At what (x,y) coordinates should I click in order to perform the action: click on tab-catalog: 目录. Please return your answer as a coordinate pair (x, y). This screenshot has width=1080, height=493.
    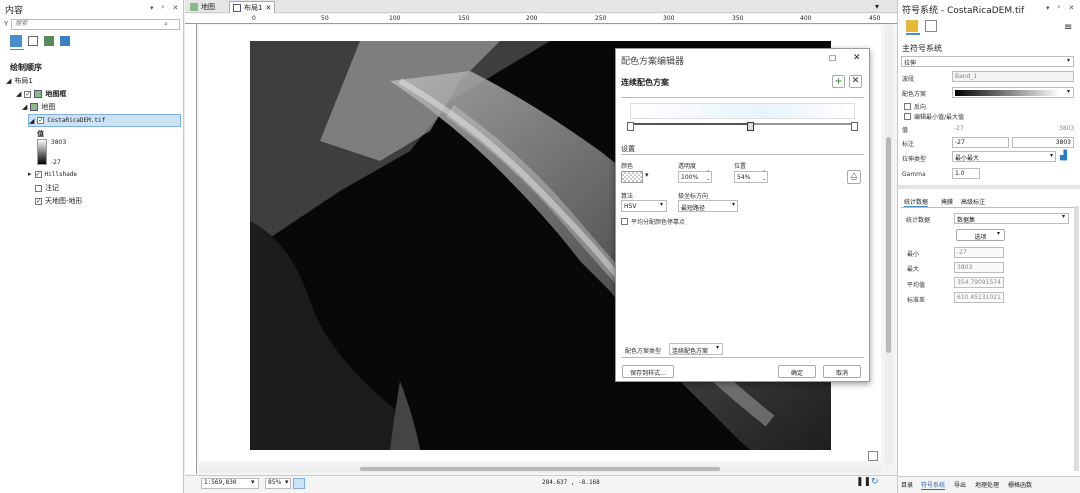
    Looking at the image, I should click on (907, 484).